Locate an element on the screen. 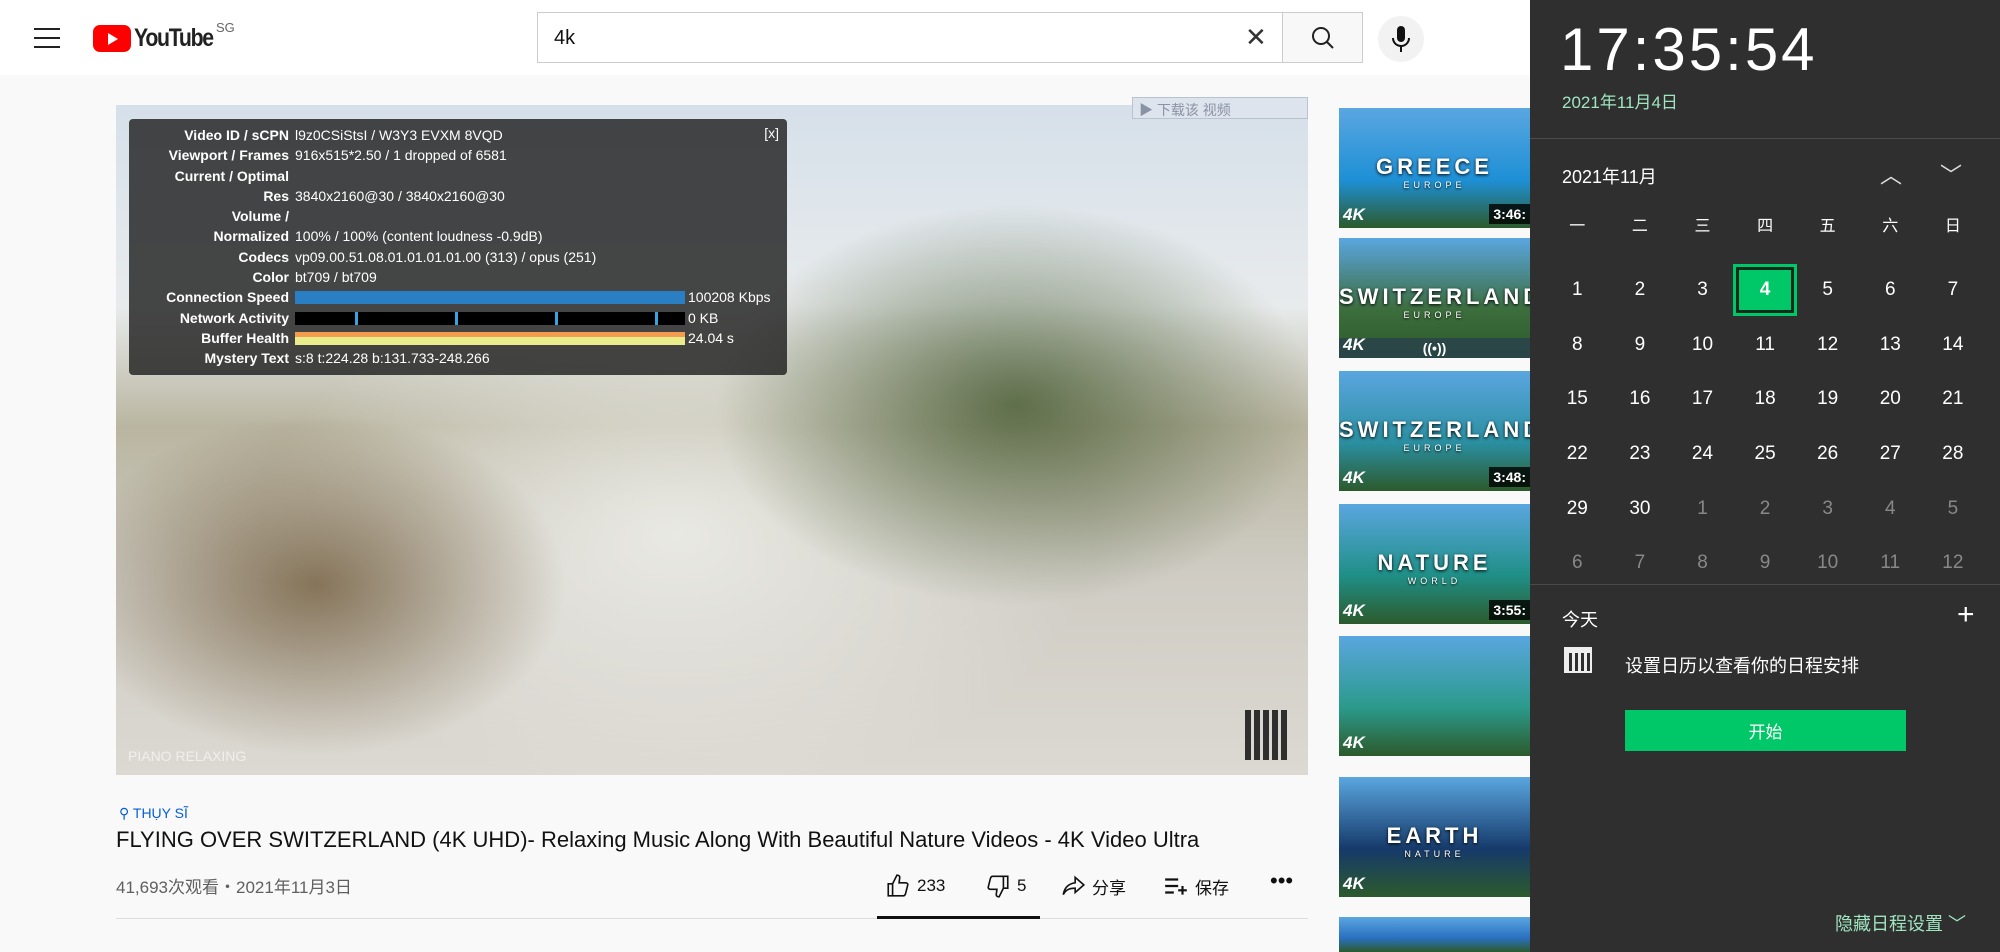 The image size is (2000, 952). previous-month-icon: ︿ is located at coordinates (1891, 174).